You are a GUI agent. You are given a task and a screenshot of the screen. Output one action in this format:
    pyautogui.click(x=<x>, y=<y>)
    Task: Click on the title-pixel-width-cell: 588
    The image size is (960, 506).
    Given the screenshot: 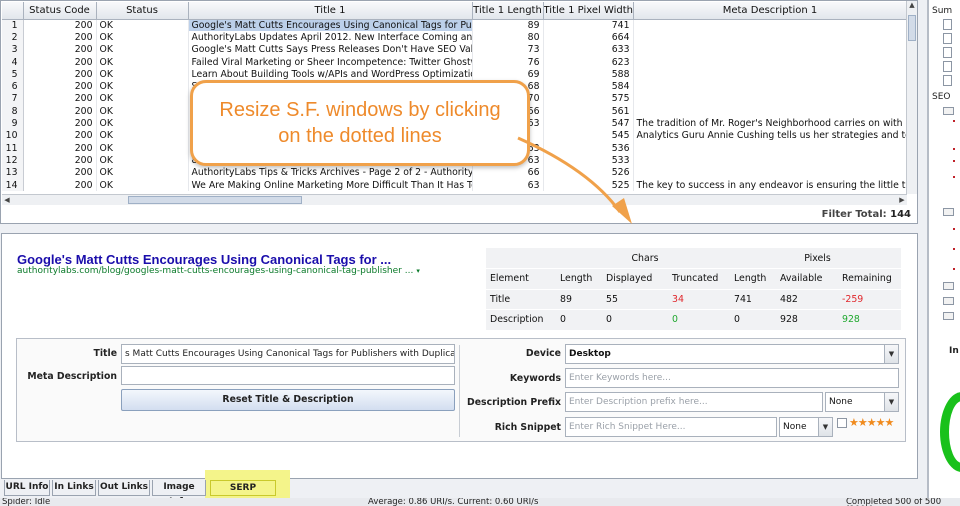 What is the action you would take?
    pyautogui.click(x=588, y=74)
    